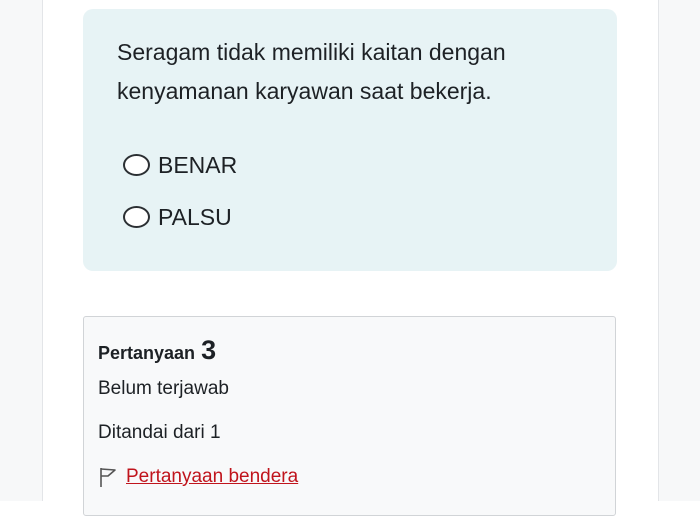  Describe the element at coordinates (136, 217) in the screenshot. I see `radio-palsu` at that location.